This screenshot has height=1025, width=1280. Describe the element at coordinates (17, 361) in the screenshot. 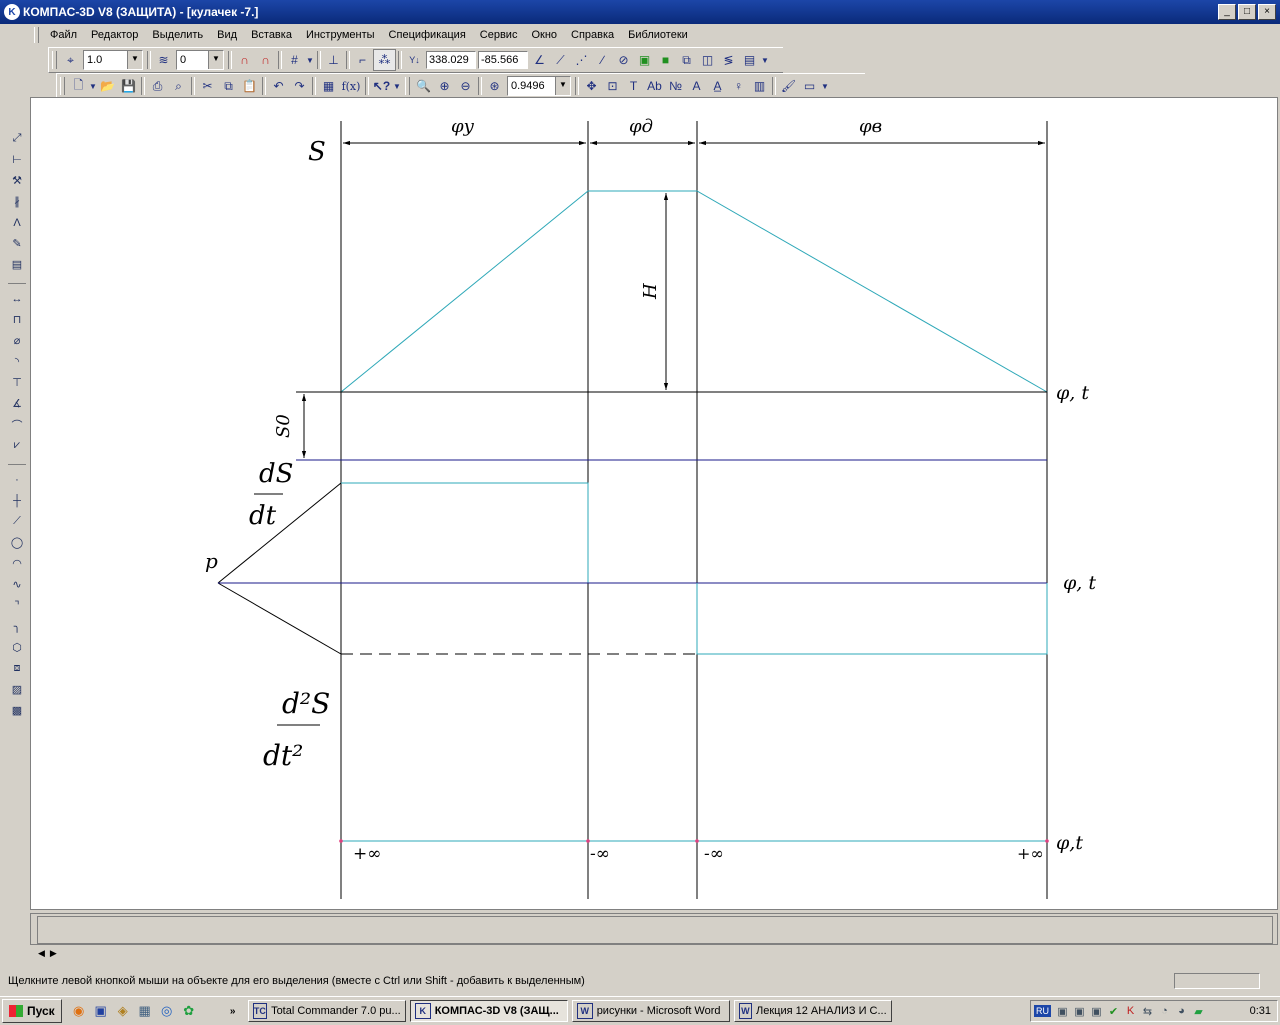

I see `radius-dim-icon: ◝` at that location.